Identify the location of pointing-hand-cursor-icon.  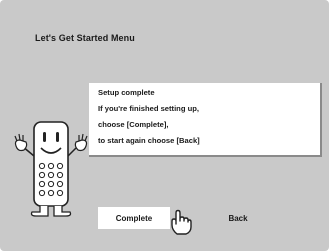
(181, 222).